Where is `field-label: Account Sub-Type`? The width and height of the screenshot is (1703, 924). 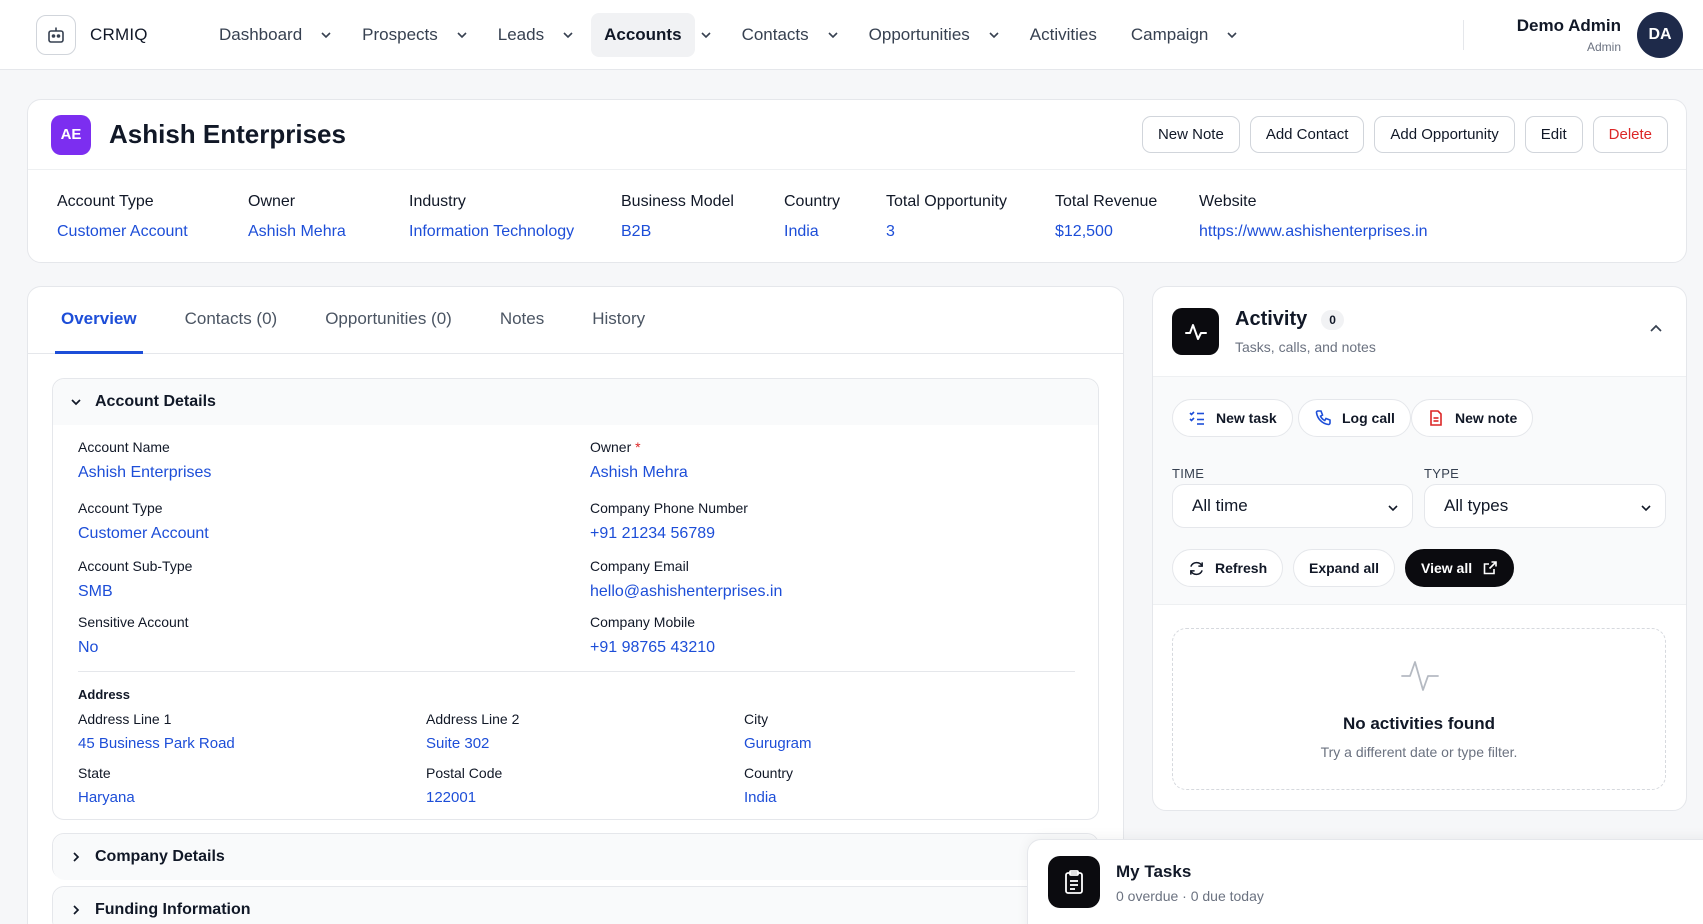 field-label: Account Sub-Type is located at coordinates (135, 566).